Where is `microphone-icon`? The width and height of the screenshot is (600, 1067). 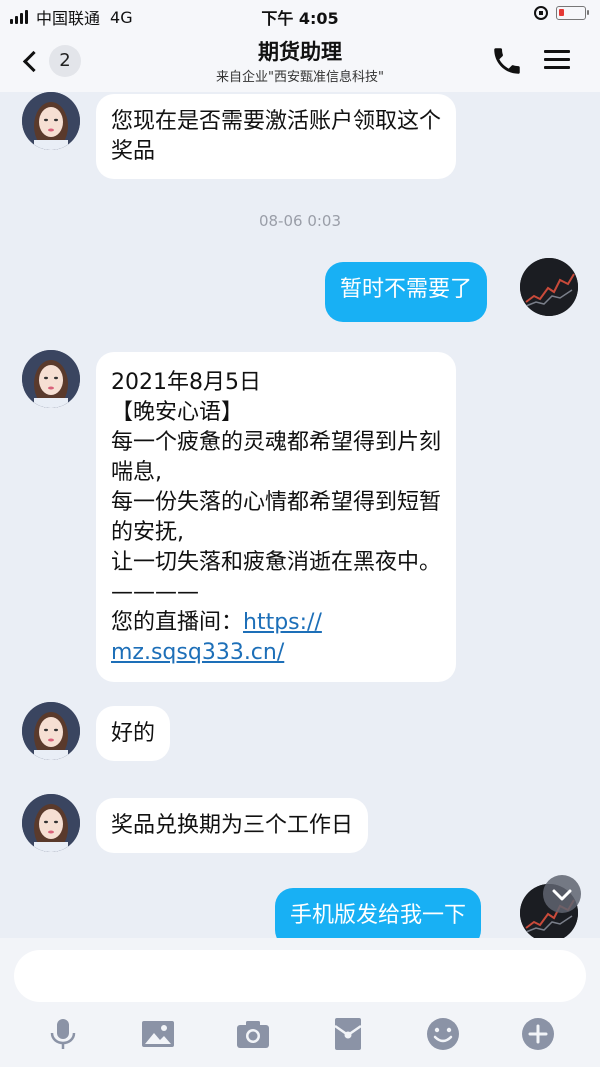 microphone-icon is located at coordinates (63, 1034).